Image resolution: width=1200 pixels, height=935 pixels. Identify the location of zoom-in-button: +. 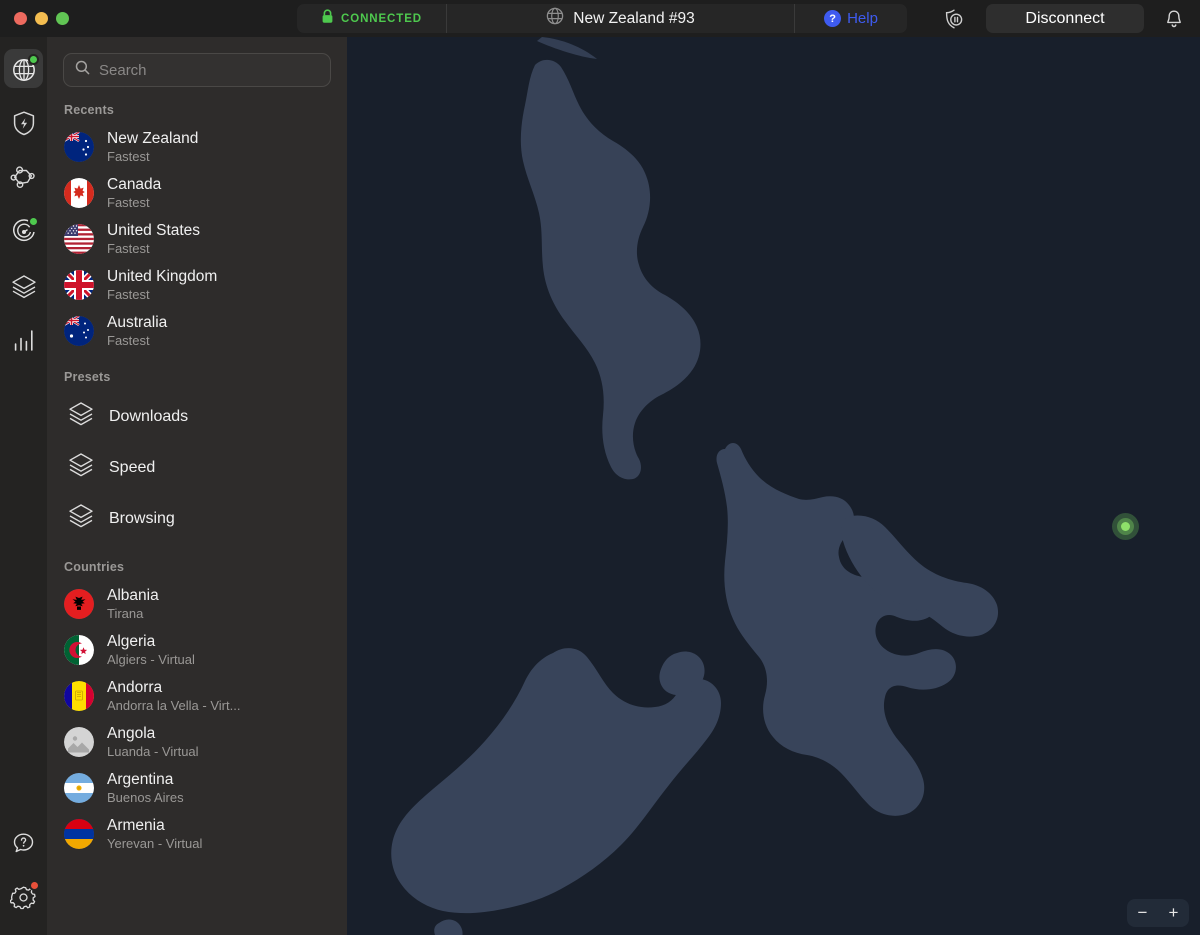
(1173, 913).